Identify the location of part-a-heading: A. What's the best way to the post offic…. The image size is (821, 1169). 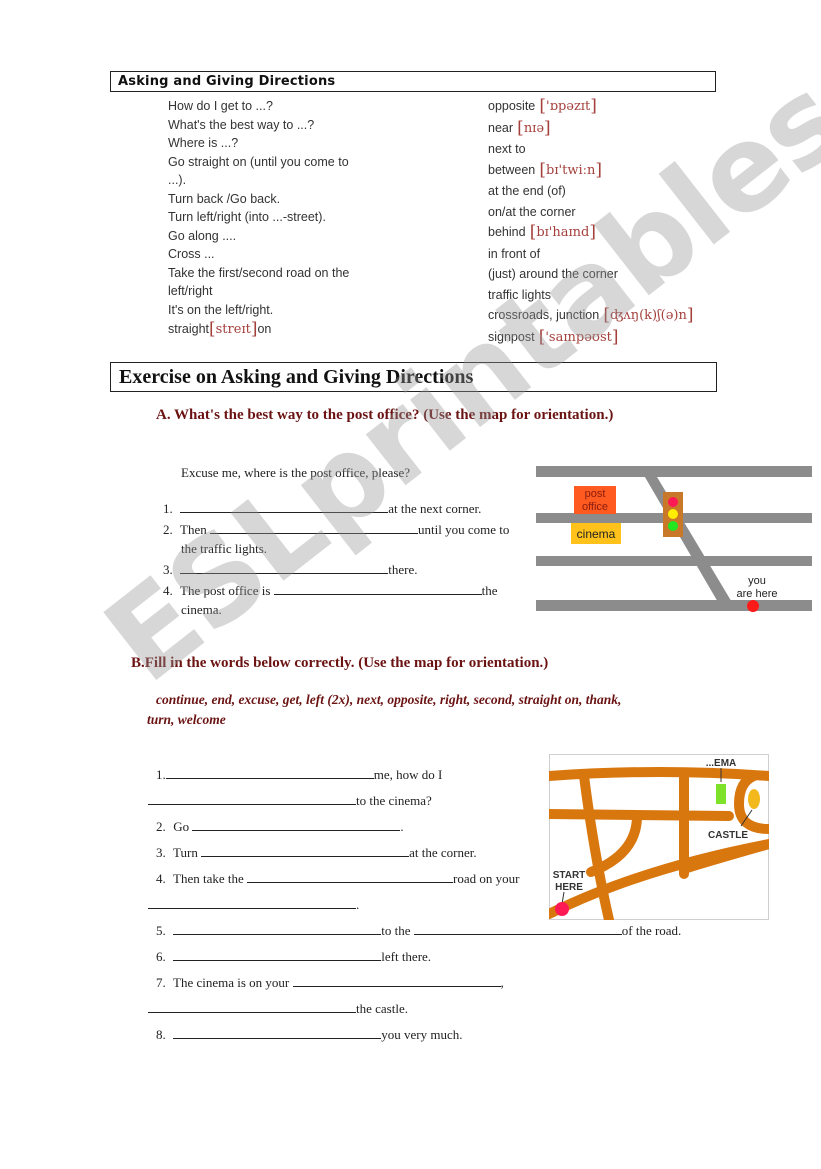
(385, 415).